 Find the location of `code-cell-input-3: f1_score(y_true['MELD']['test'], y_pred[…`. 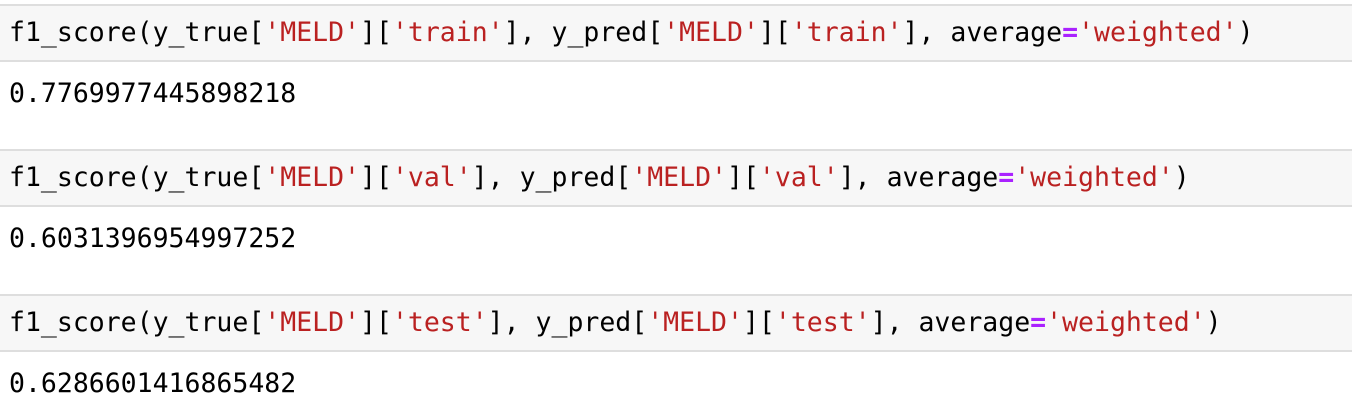

code-cell-input-3: f1_score(y_true['MELD']['test'], y_pred[… is located at coordinates (676, 323).